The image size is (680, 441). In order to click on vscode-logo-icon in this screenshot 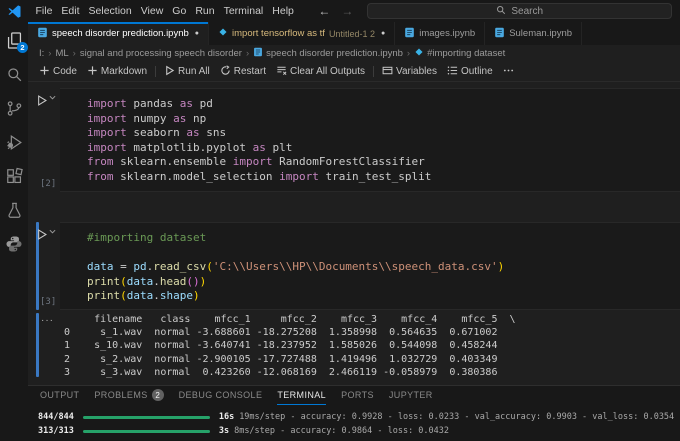, I will do `click(14, 11)`.